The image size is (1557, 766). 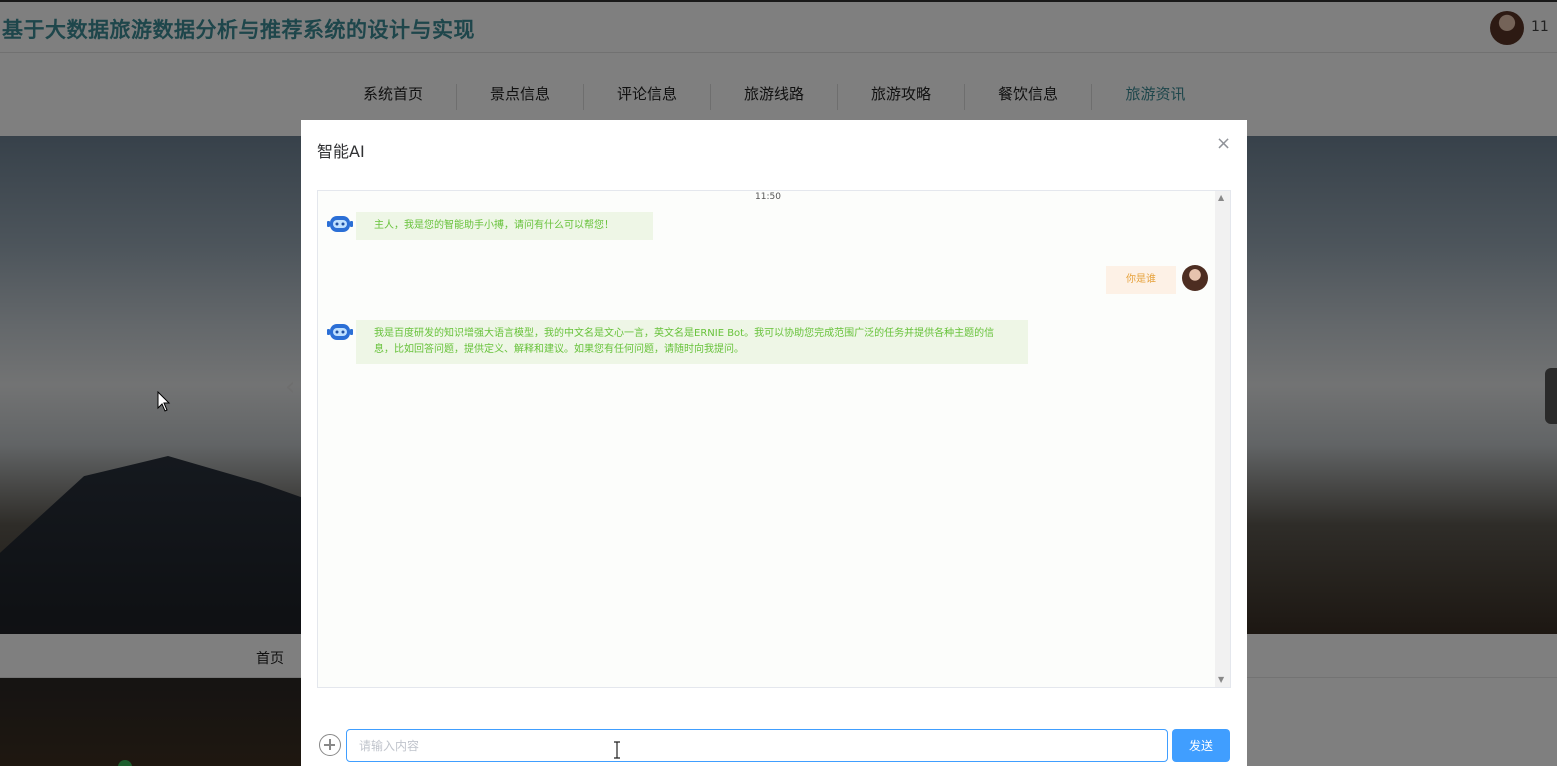 What do you see at coordinates (504, 226) in the screenshot?
I see `bot-message: 主人，我是您的智能助手小搏，请问有什么可以帮您！` at bounding box center [504, 226].